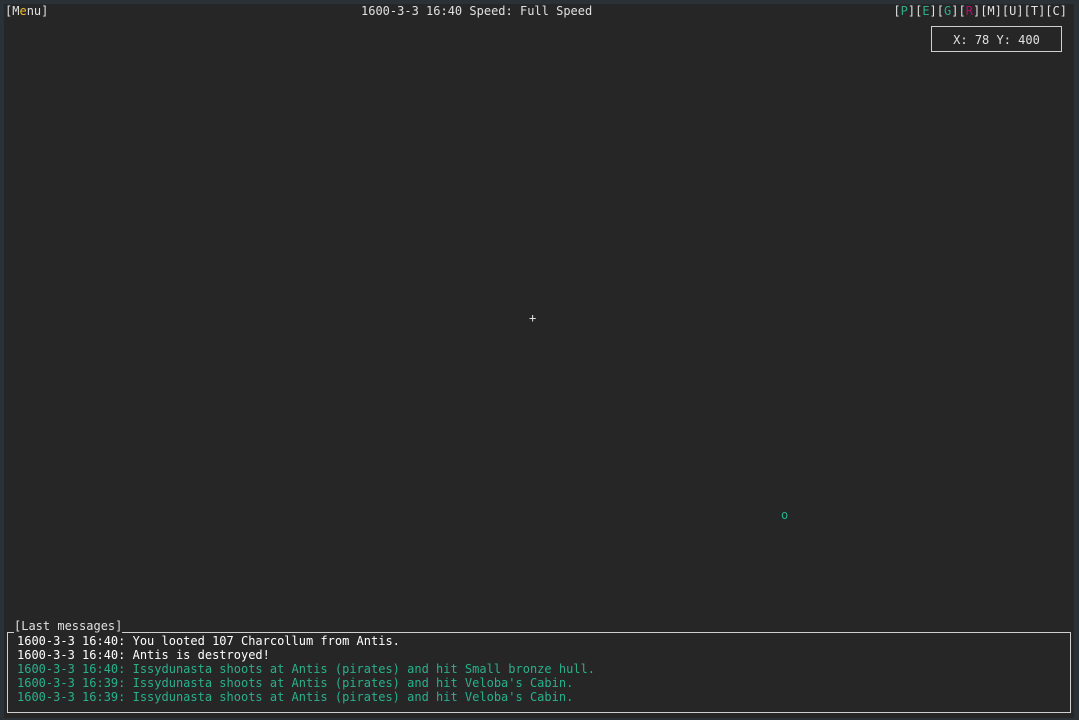  Describe the element at coordinates (68, 626) in the screenshot. I see `messages-title: [Last messages]` at that location.